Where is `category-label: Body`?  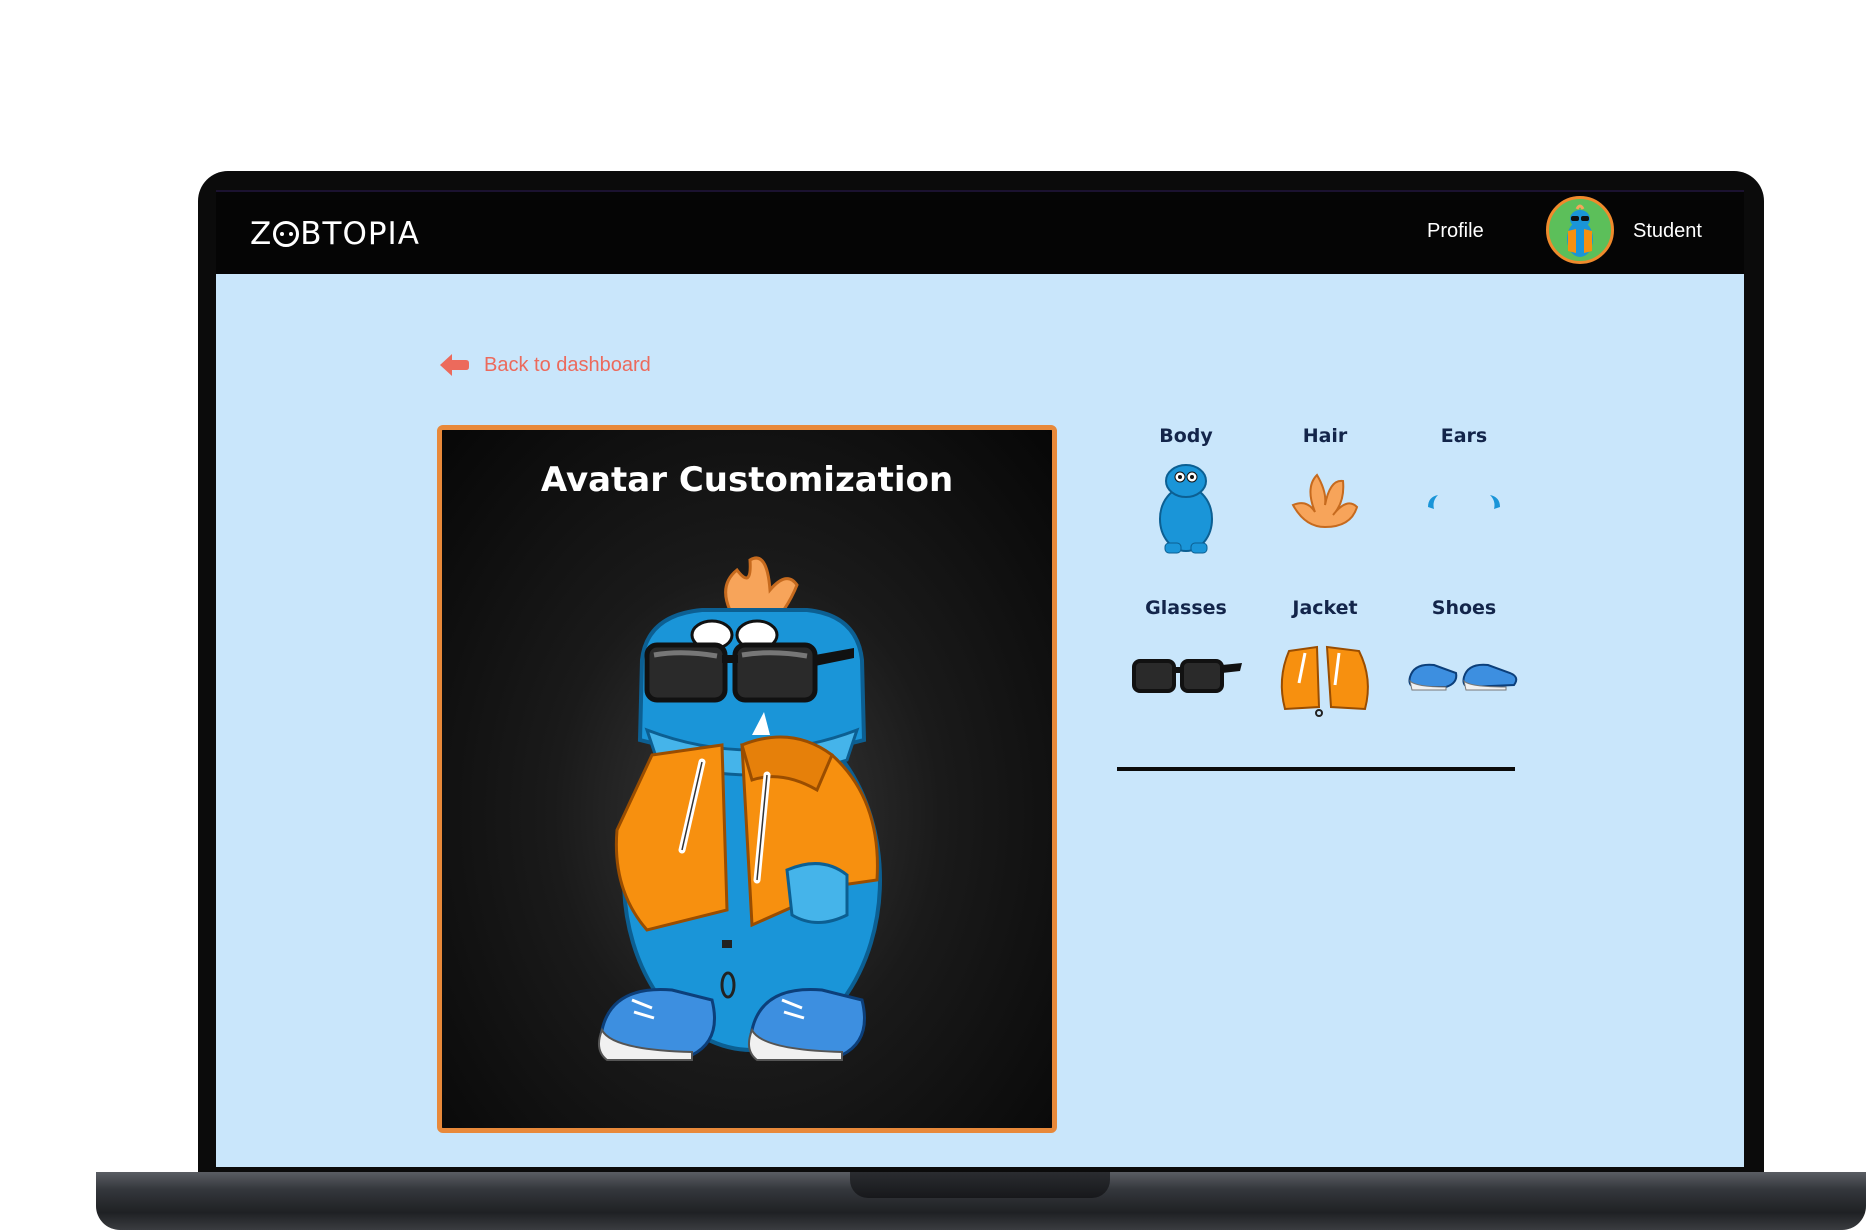
category-label: Body is located at coordinates (1186, 436).